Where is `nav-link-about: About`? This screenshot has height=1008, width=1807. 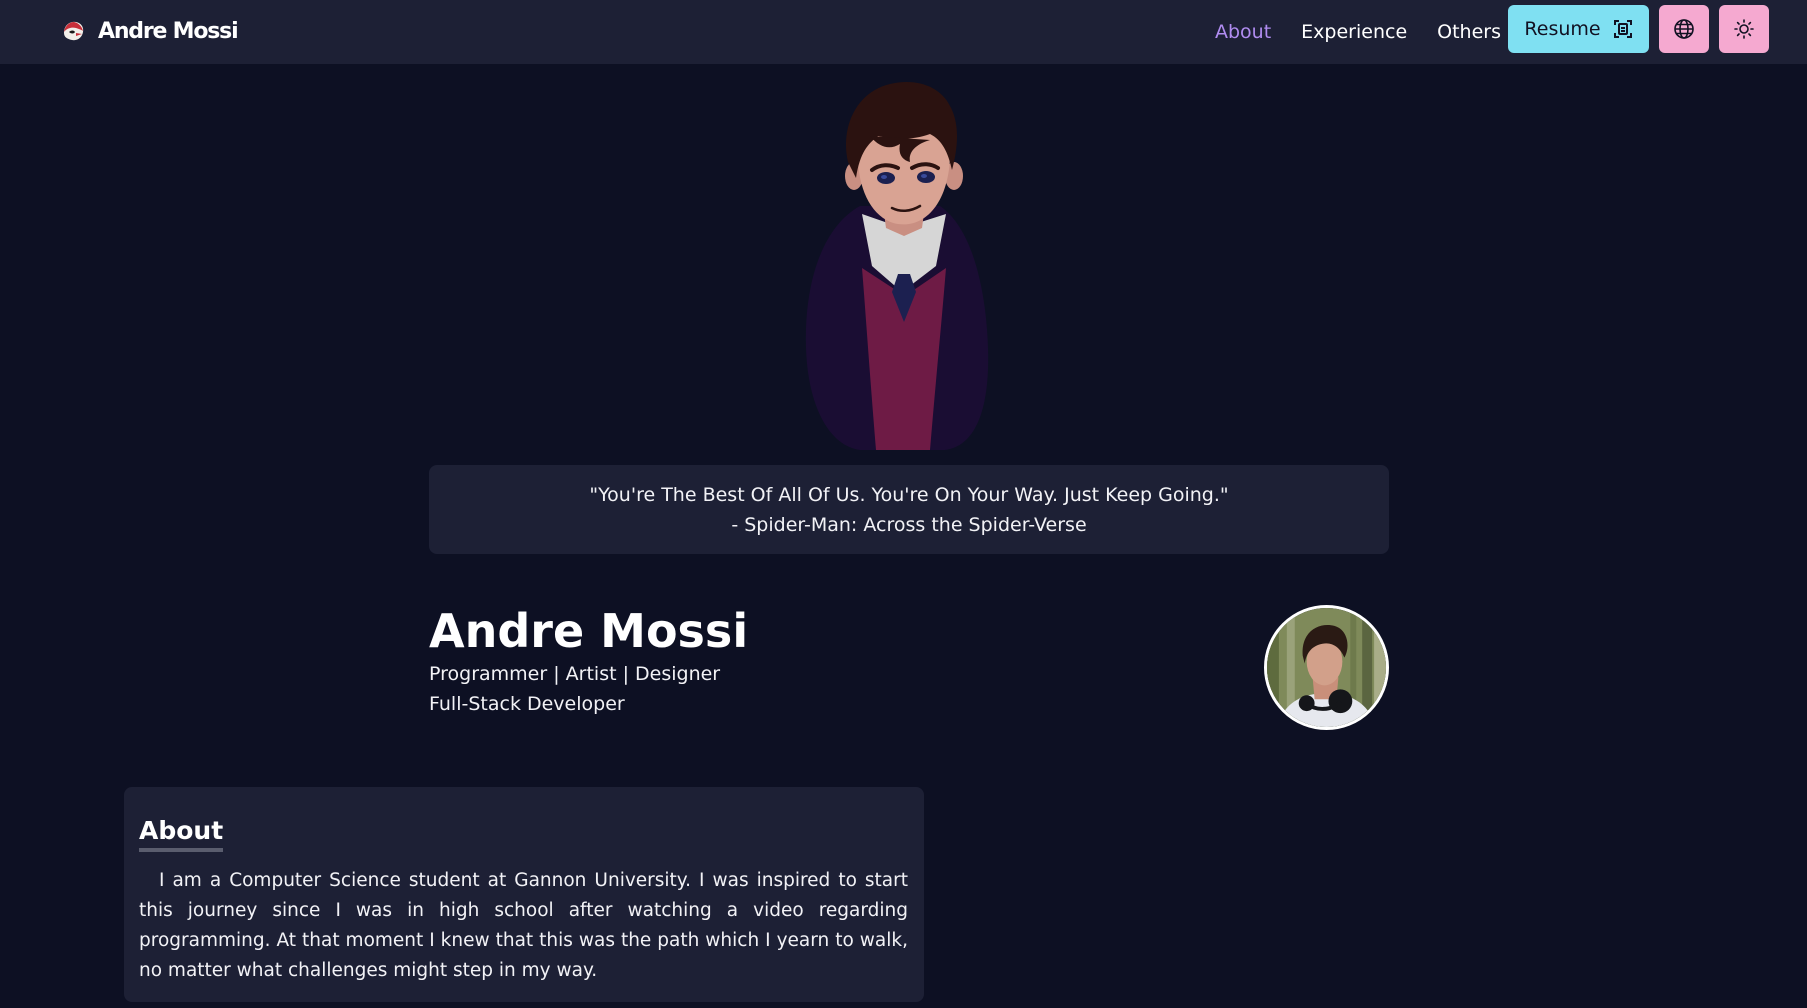
nav-link-about: About is located at coordinates (1243, 32).